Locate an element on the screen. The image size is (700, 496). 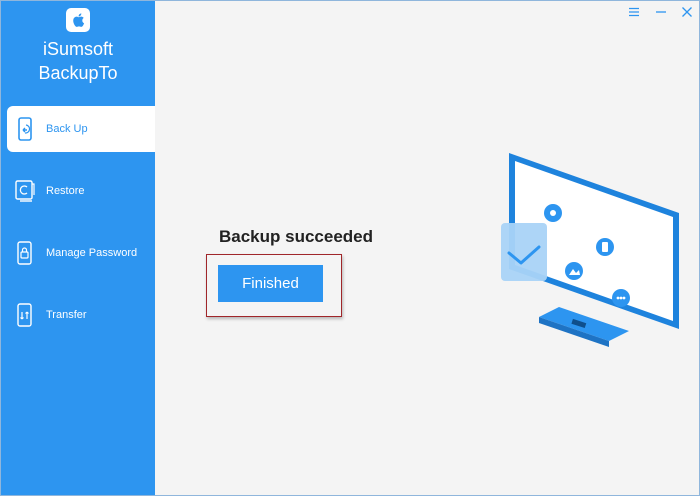
apple-logo-icon is located at coordinates (78, 20).